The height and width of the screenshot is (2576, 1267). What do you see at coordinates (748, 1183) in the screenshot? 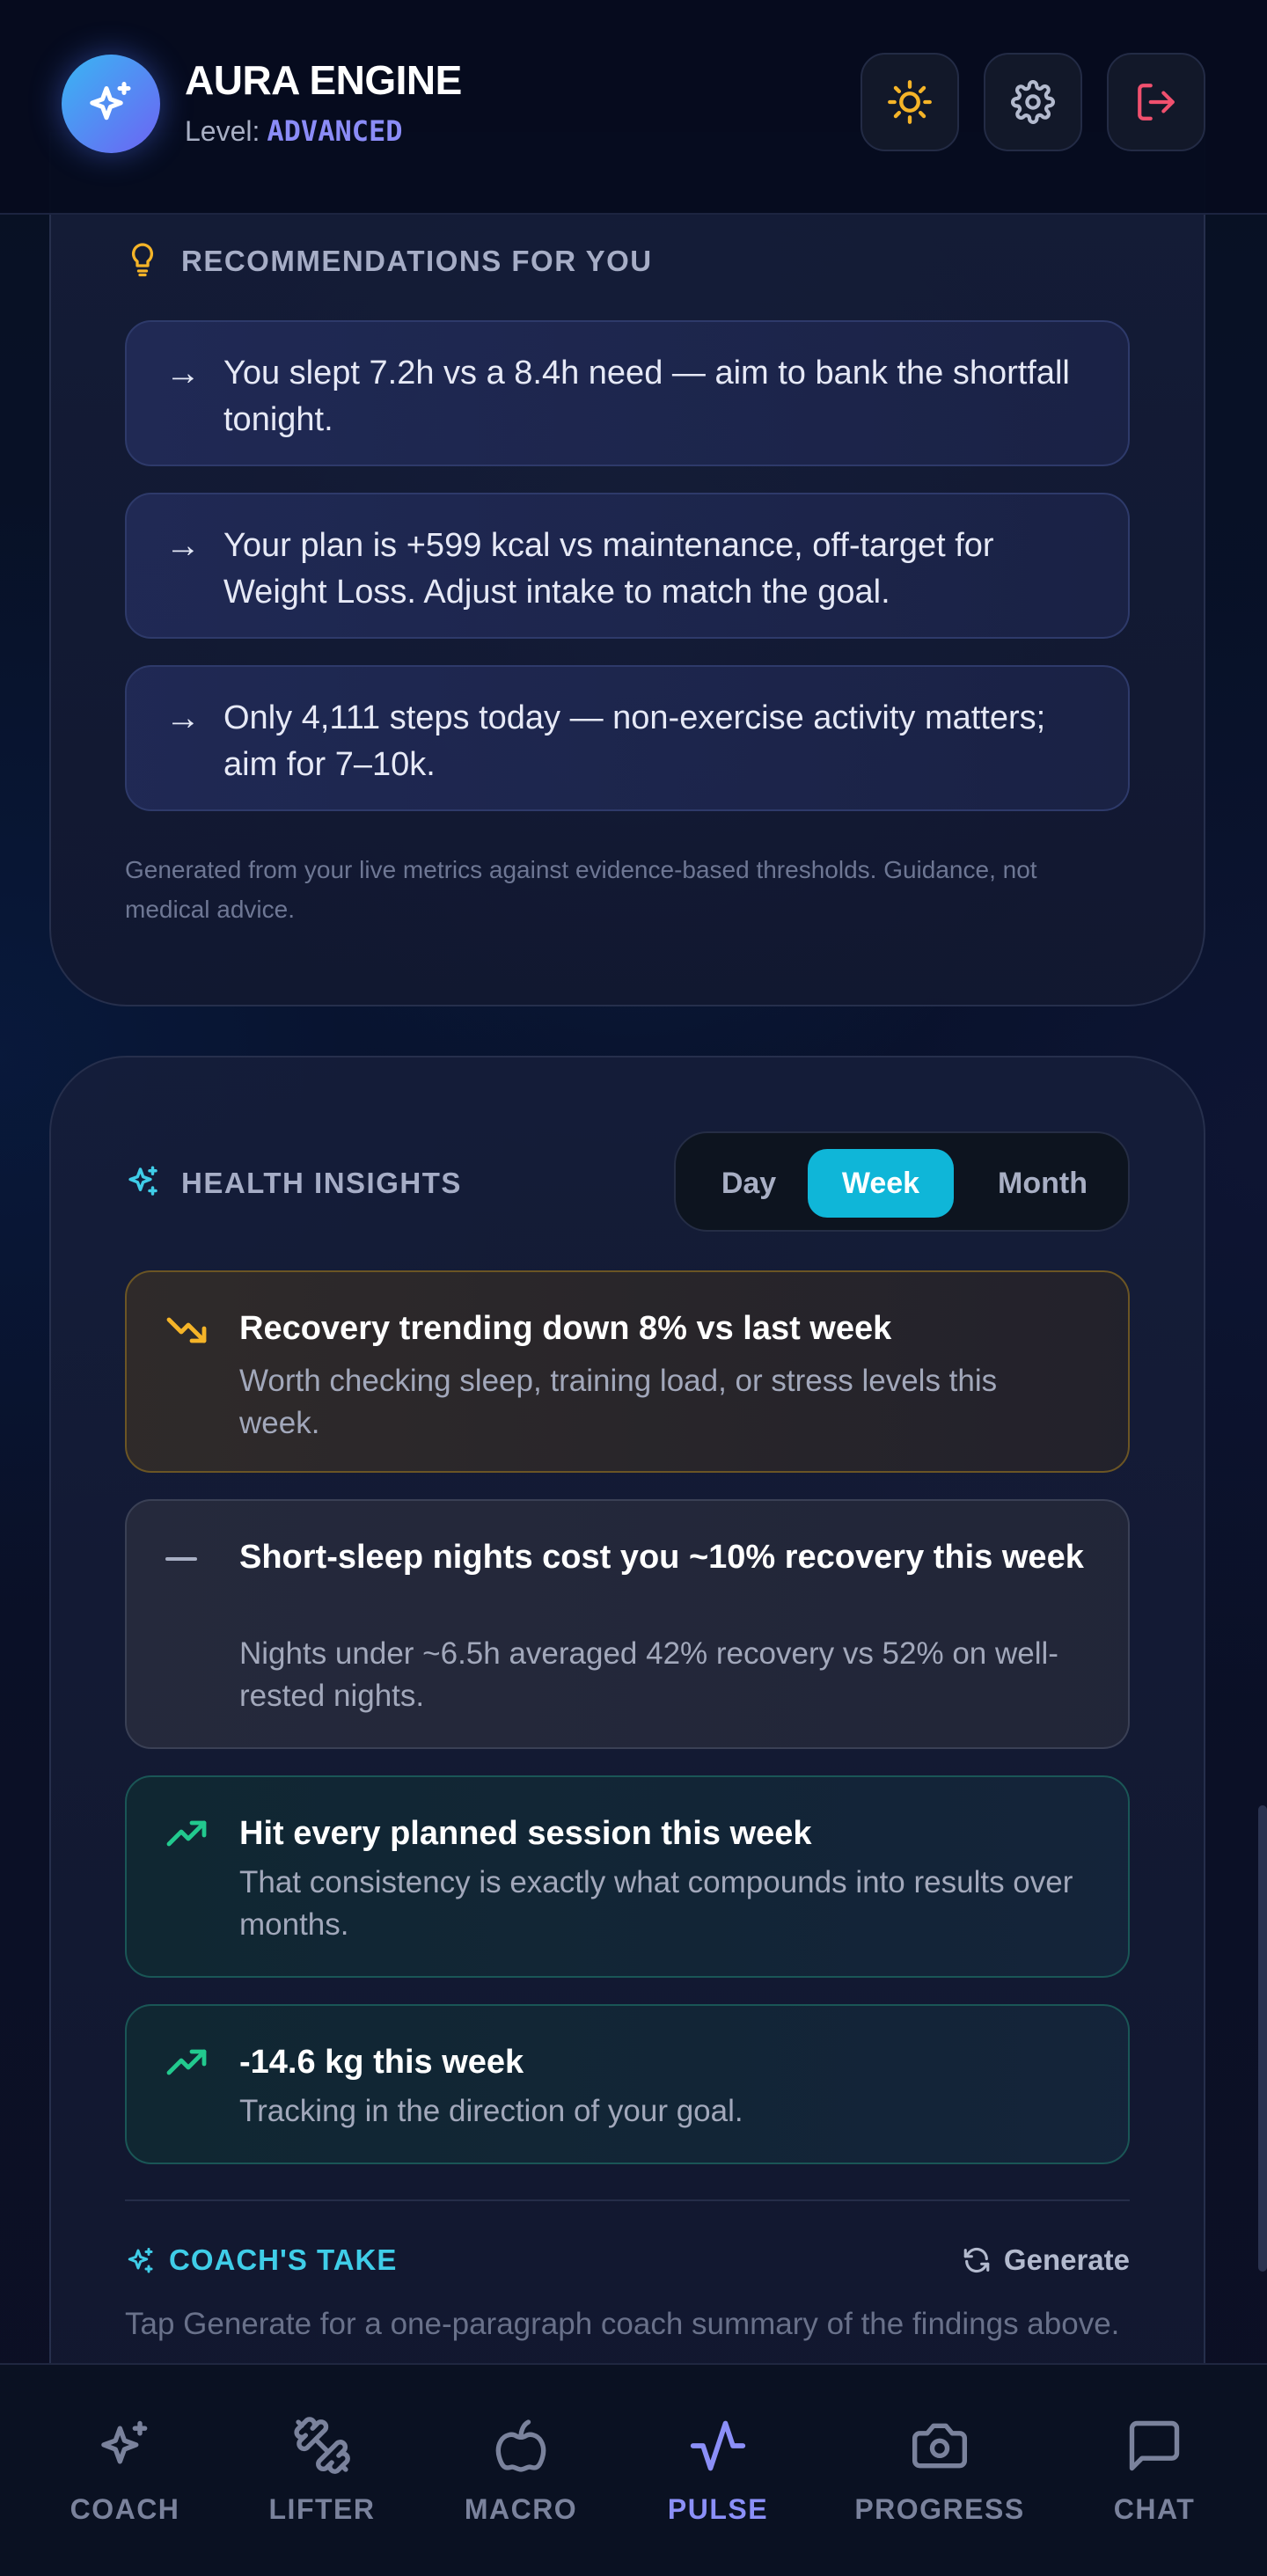
I see `period-day-button: Day` at bounding box center [748, 1183].